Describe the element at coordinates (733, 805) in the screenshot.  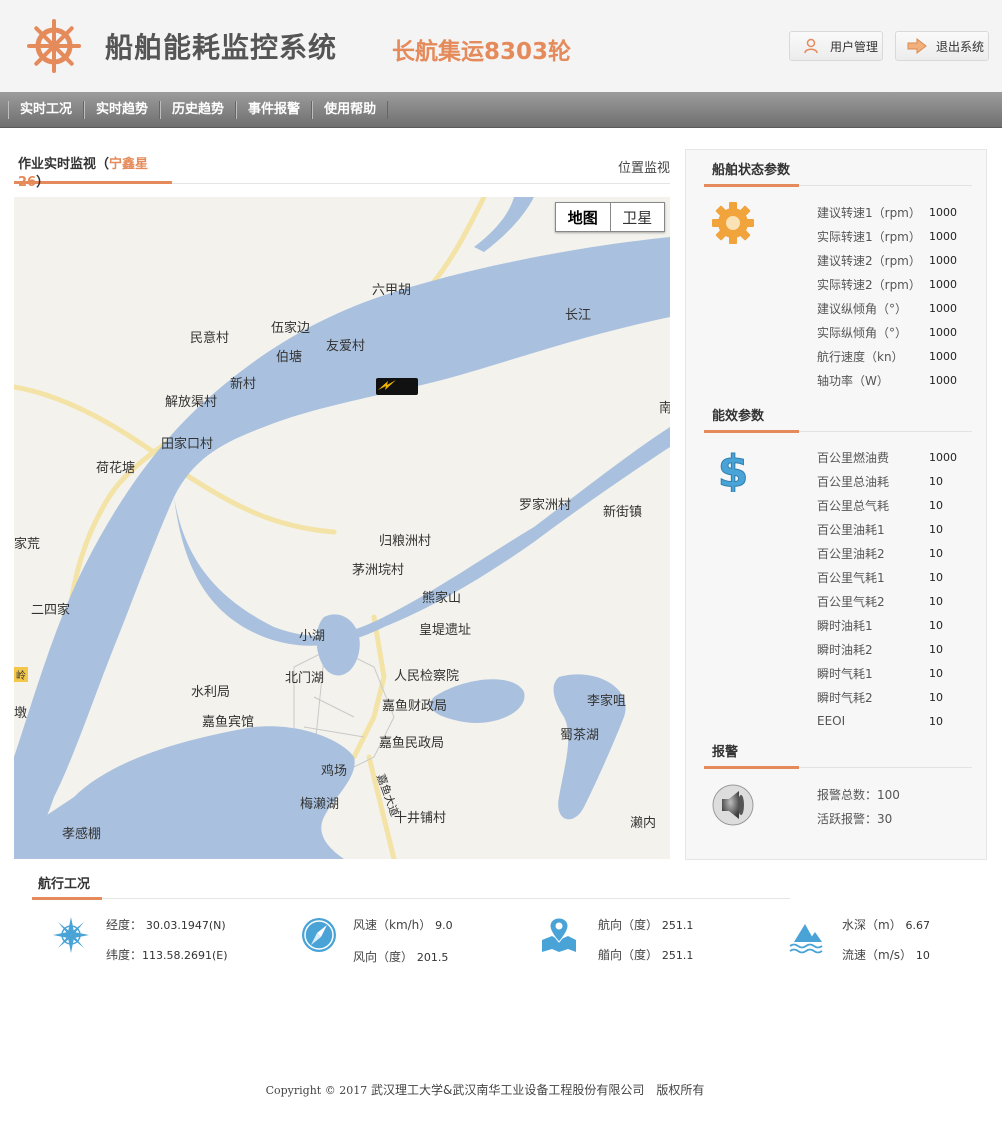
I see `speaker-icon` at that location.